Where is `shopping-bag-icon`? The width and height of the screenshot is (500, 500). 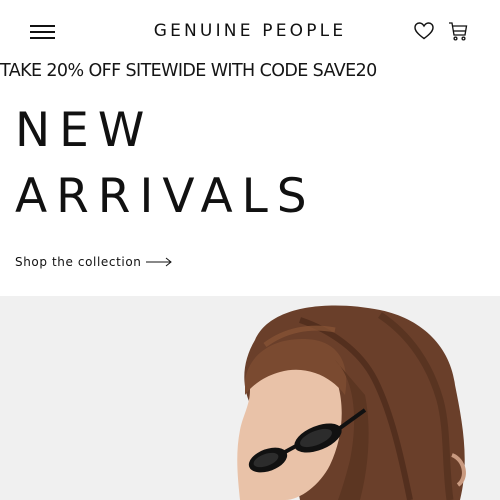
shopping-bag-icon is located at coordinates (458, 31).